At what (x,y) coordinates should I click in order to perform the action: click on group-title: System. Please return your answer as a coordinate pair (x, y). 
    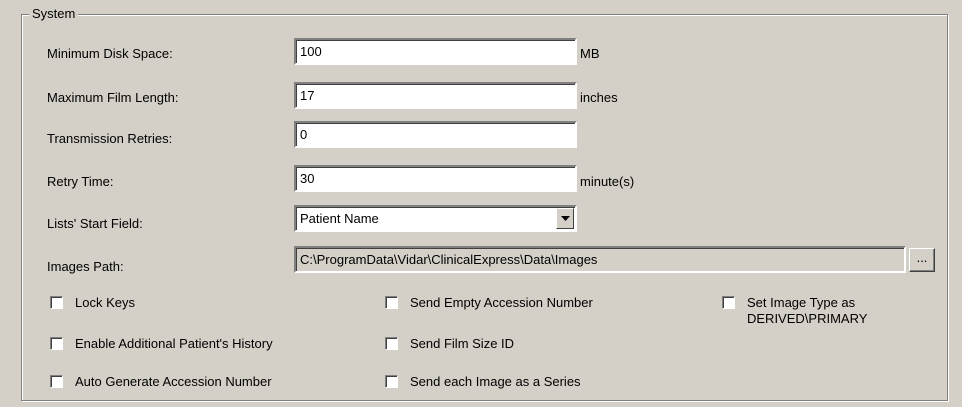
    Looking at the image, I should click on (54, 14).